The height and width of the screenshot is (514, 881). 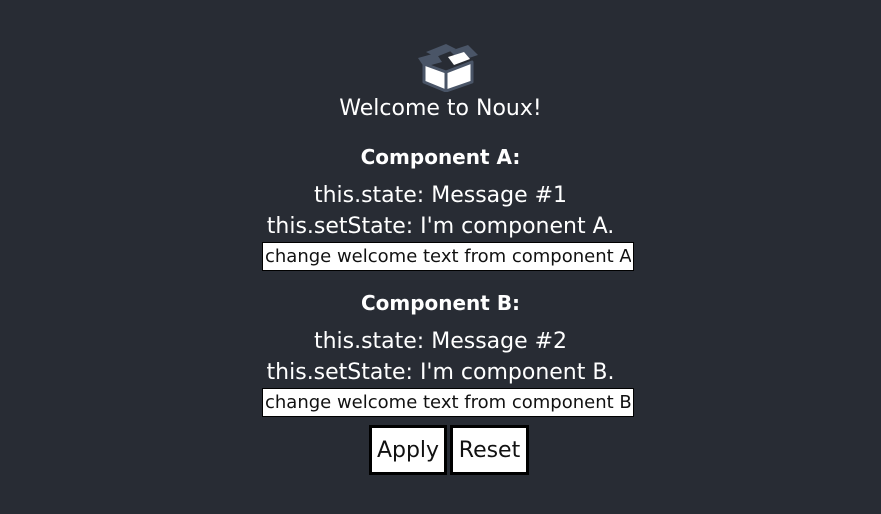 I want to click on component-b-setstate-line: this.setState: I'm component B., so click(x=440, y=372).